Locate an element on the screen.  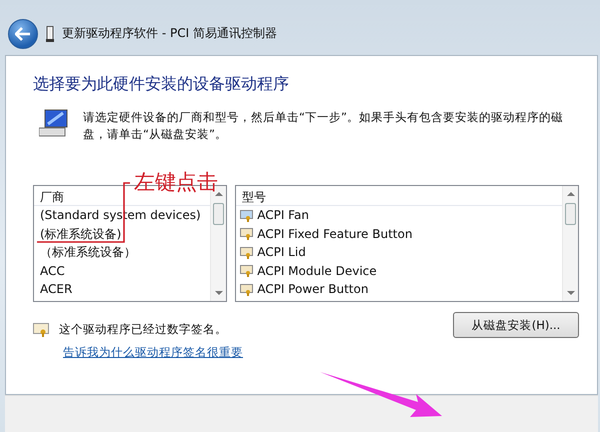
window-title: 更新驱动程序软件 - PCI 简易通讯控制器 is located at coordinates (169, 33).